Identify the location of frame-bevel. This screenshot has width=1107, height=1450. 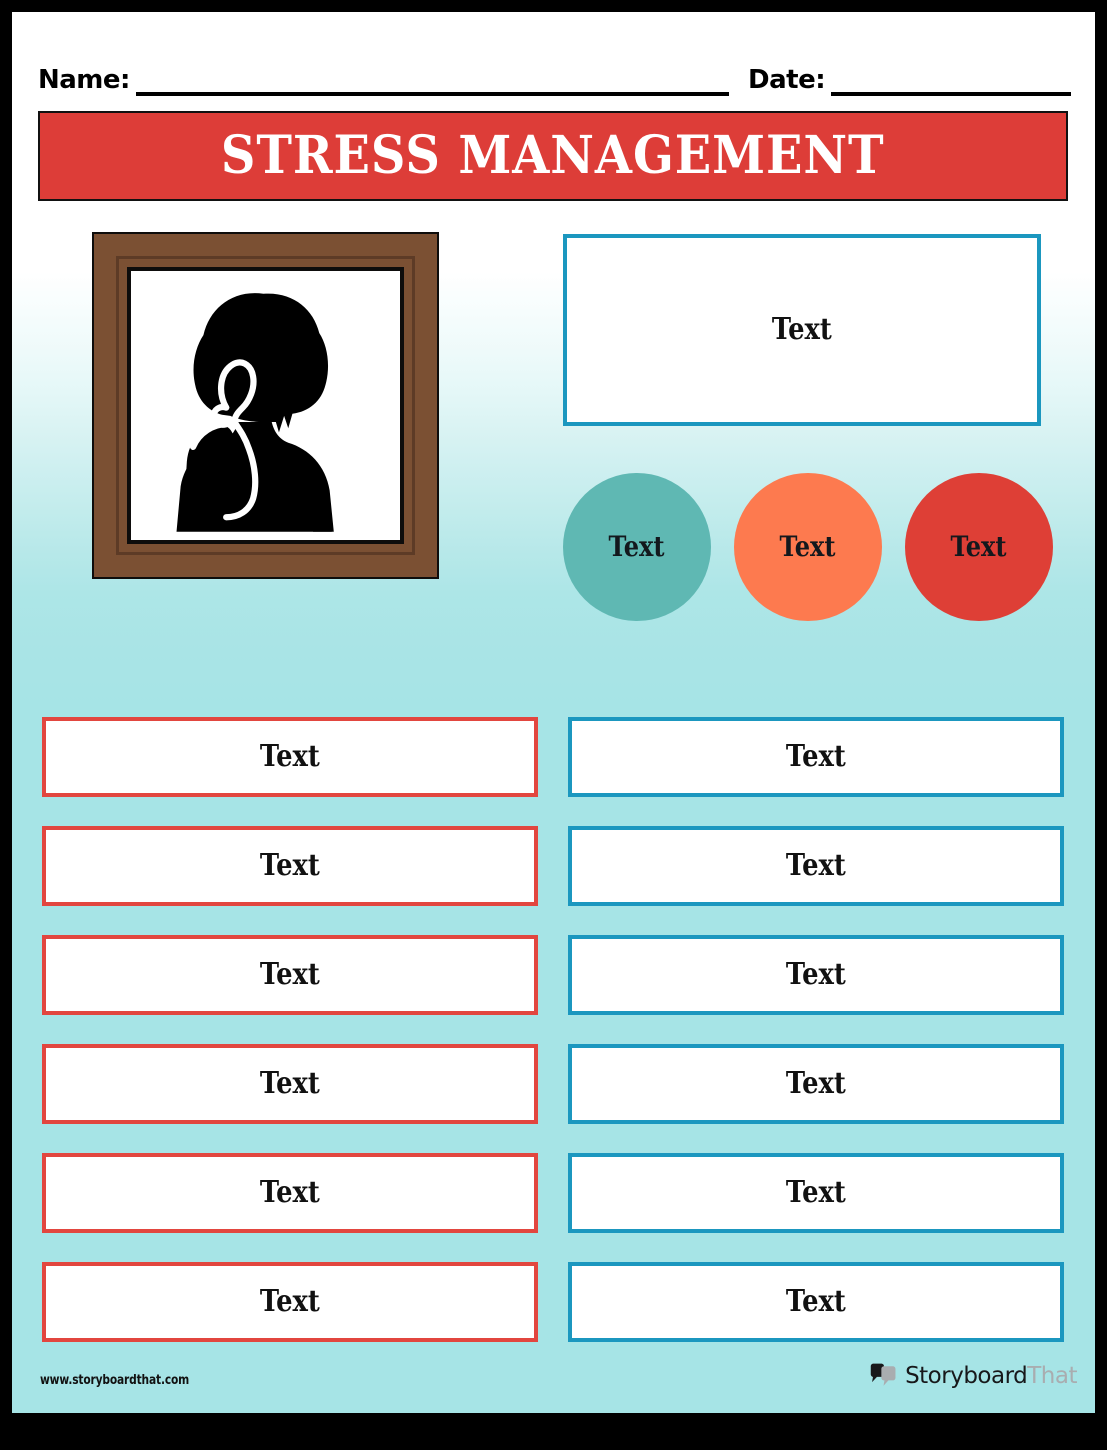
(265, 405).